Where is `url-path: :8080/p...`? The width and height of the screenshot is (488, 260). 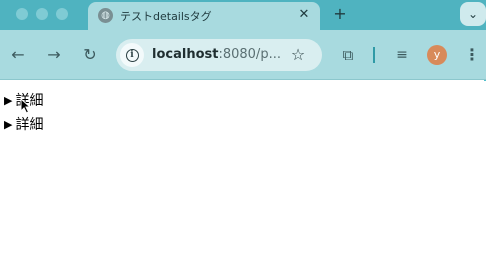 url-path: :8080/p... is located at coordinates (249, 54).